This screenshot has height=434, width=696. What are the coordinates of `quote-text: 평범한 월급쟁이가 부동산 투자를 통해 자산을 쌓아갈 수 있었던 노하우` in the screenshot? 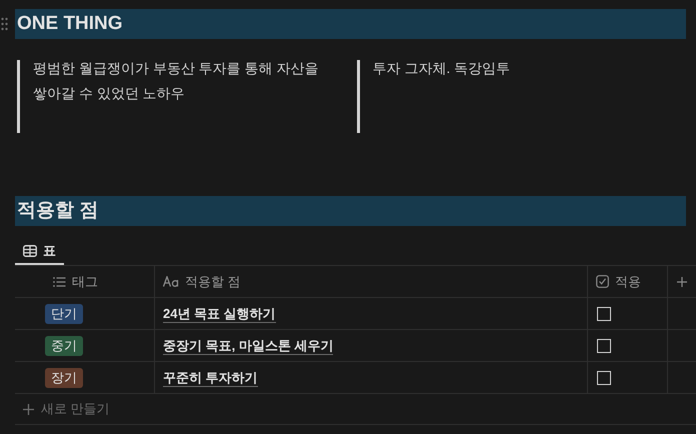 It's located at (176, 81).